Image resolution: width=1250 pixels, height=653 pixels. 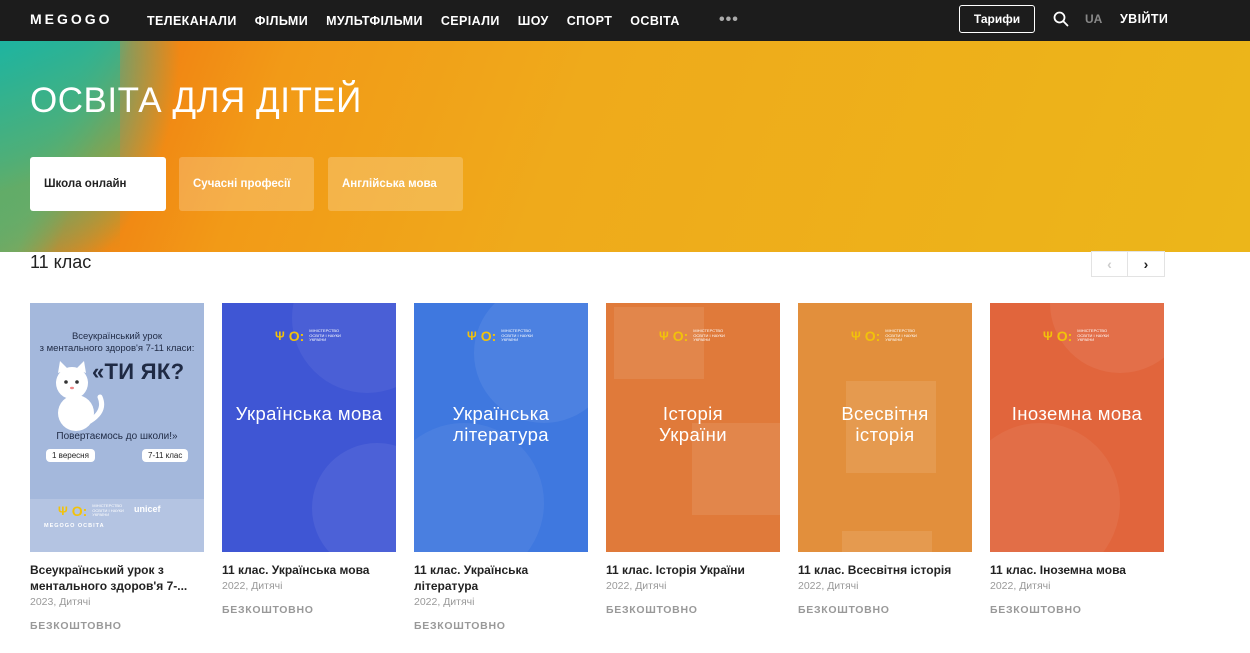 What do you see at coordinates (192, 21) in the screenshot?
I see `nav-item-tv-channels: ТЕЛЕКАНАЛИ` at bounding box center [192, 21].